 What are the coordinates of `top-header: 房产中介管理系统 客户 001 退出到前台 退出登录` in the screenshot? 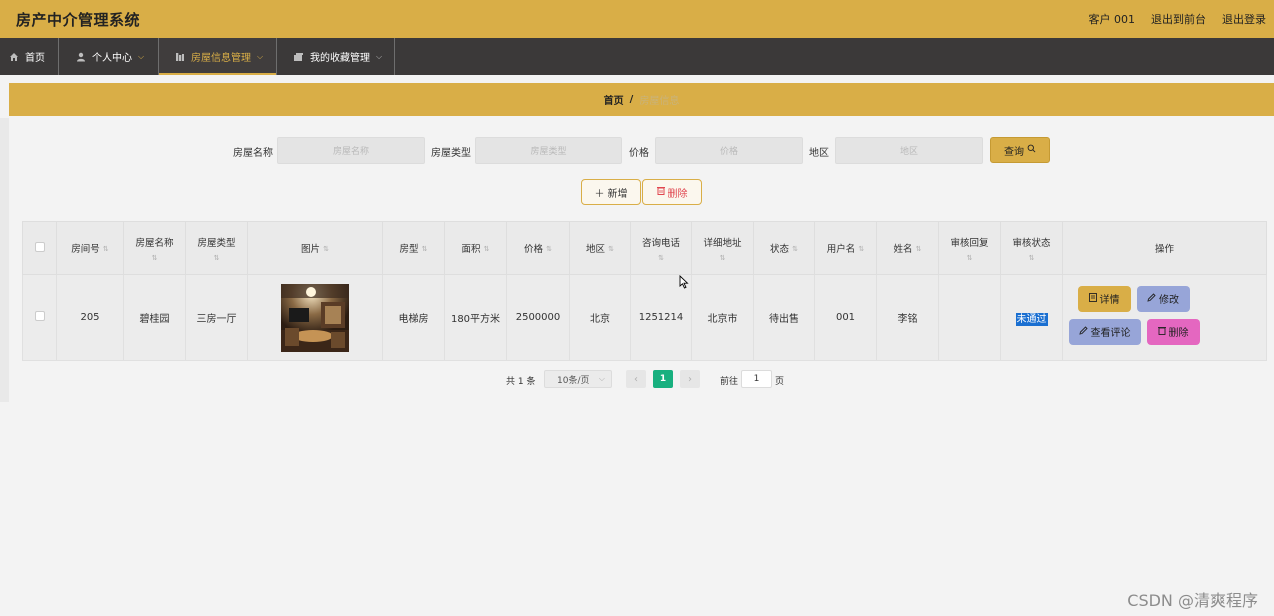 It's located at (637, 19).